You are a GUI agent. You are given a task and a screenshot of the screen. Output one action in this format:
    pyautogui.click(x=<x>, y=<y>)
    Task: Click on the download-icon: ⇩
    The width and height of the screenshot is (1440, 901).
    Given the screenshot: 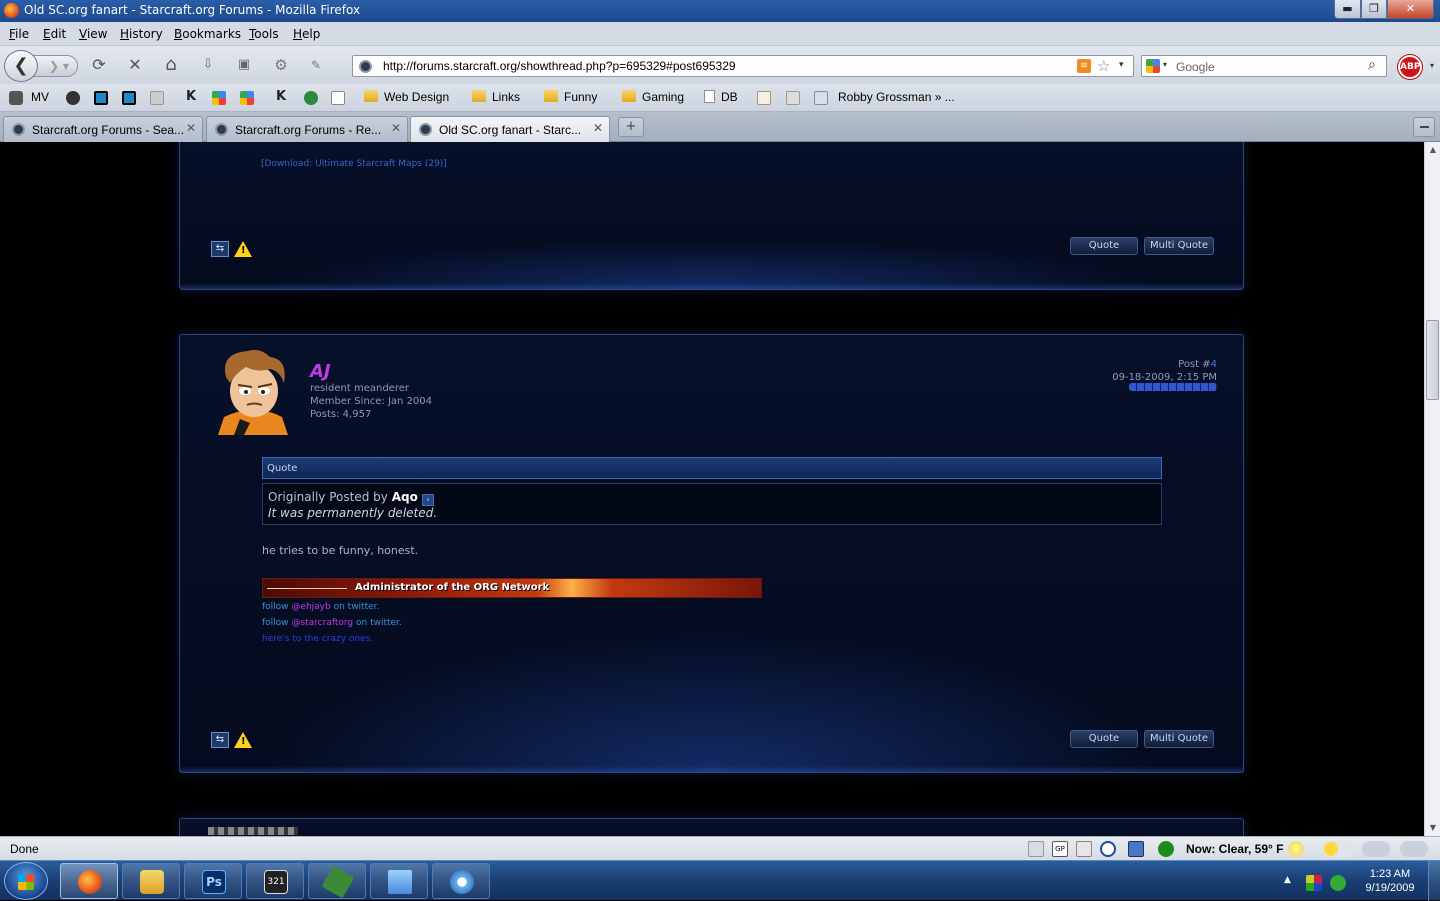 What is the action you would take?
    pyautogui.click(x=208, y=65)
    